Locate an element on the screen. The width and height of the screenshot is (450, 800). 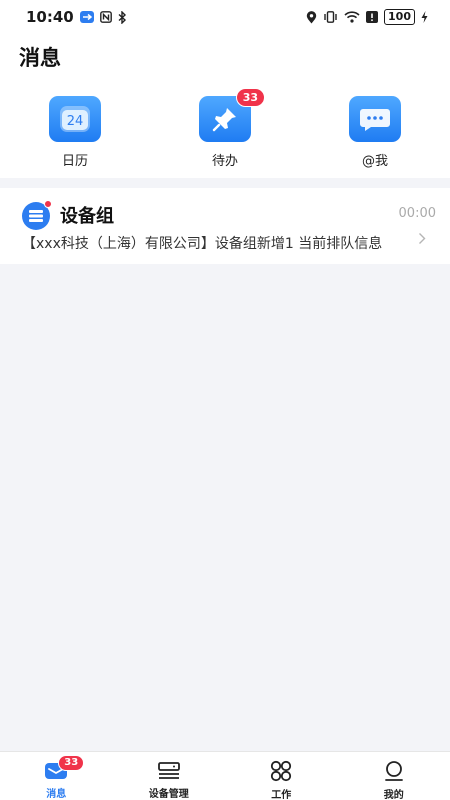
message-tab-badge: 33 is located at coordinates (71, 763).